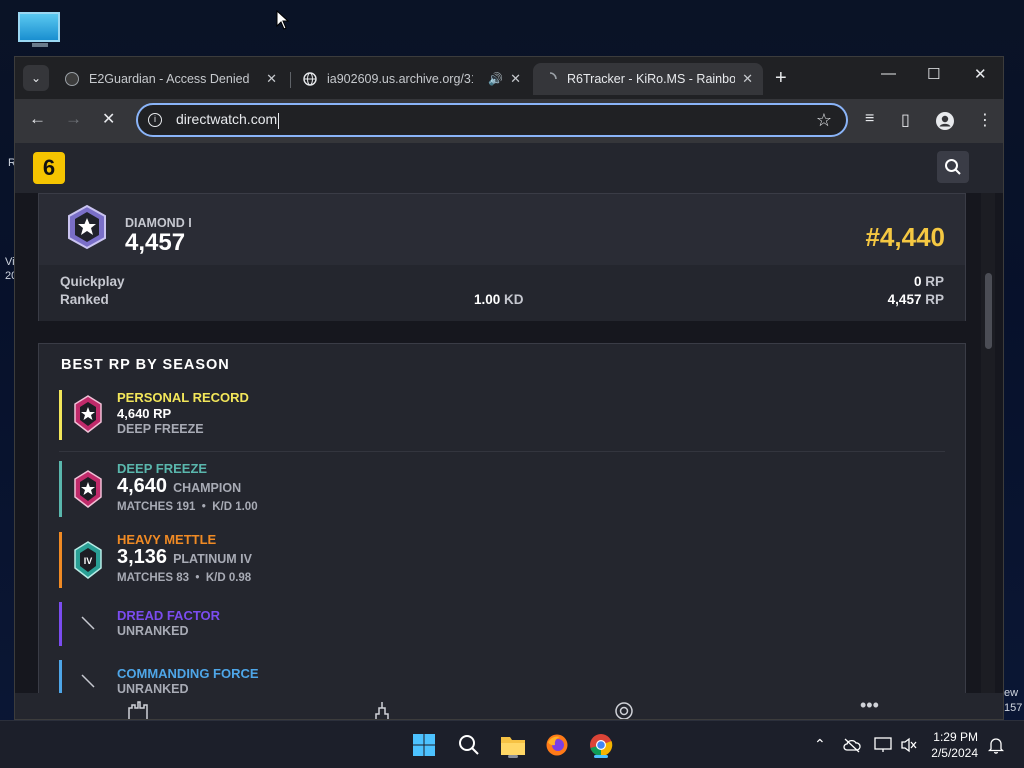 The height and width of the screenshot is (768, 1024). I want to click on site-header: 6, so click(509, 168).